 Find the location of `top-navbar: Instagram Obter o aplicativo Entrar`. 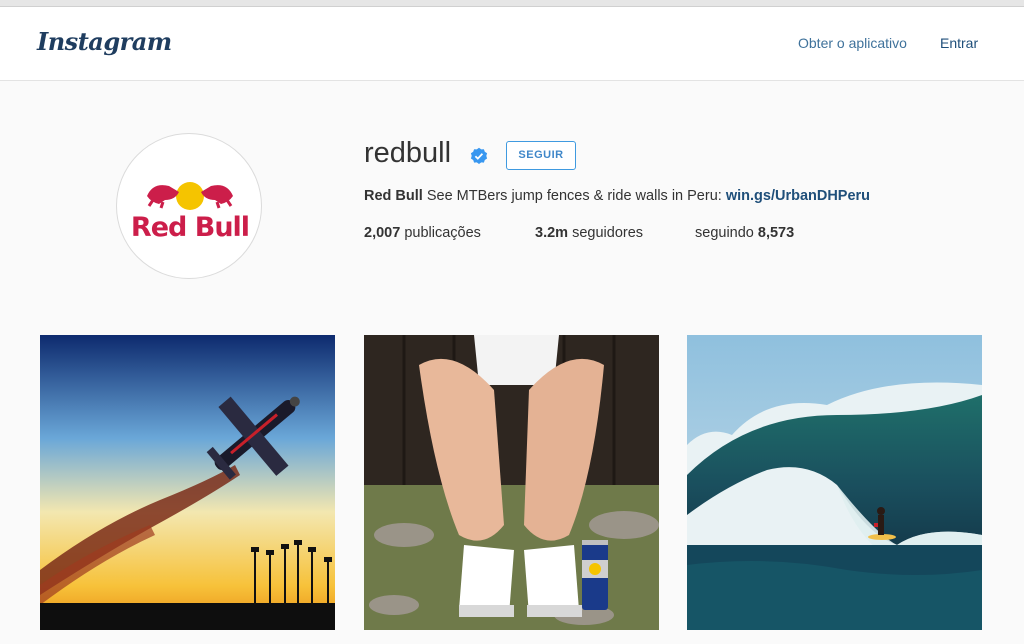

top-navbar: Instagram Obter o aplicativo Entrar is located at coordinates (512, 44).